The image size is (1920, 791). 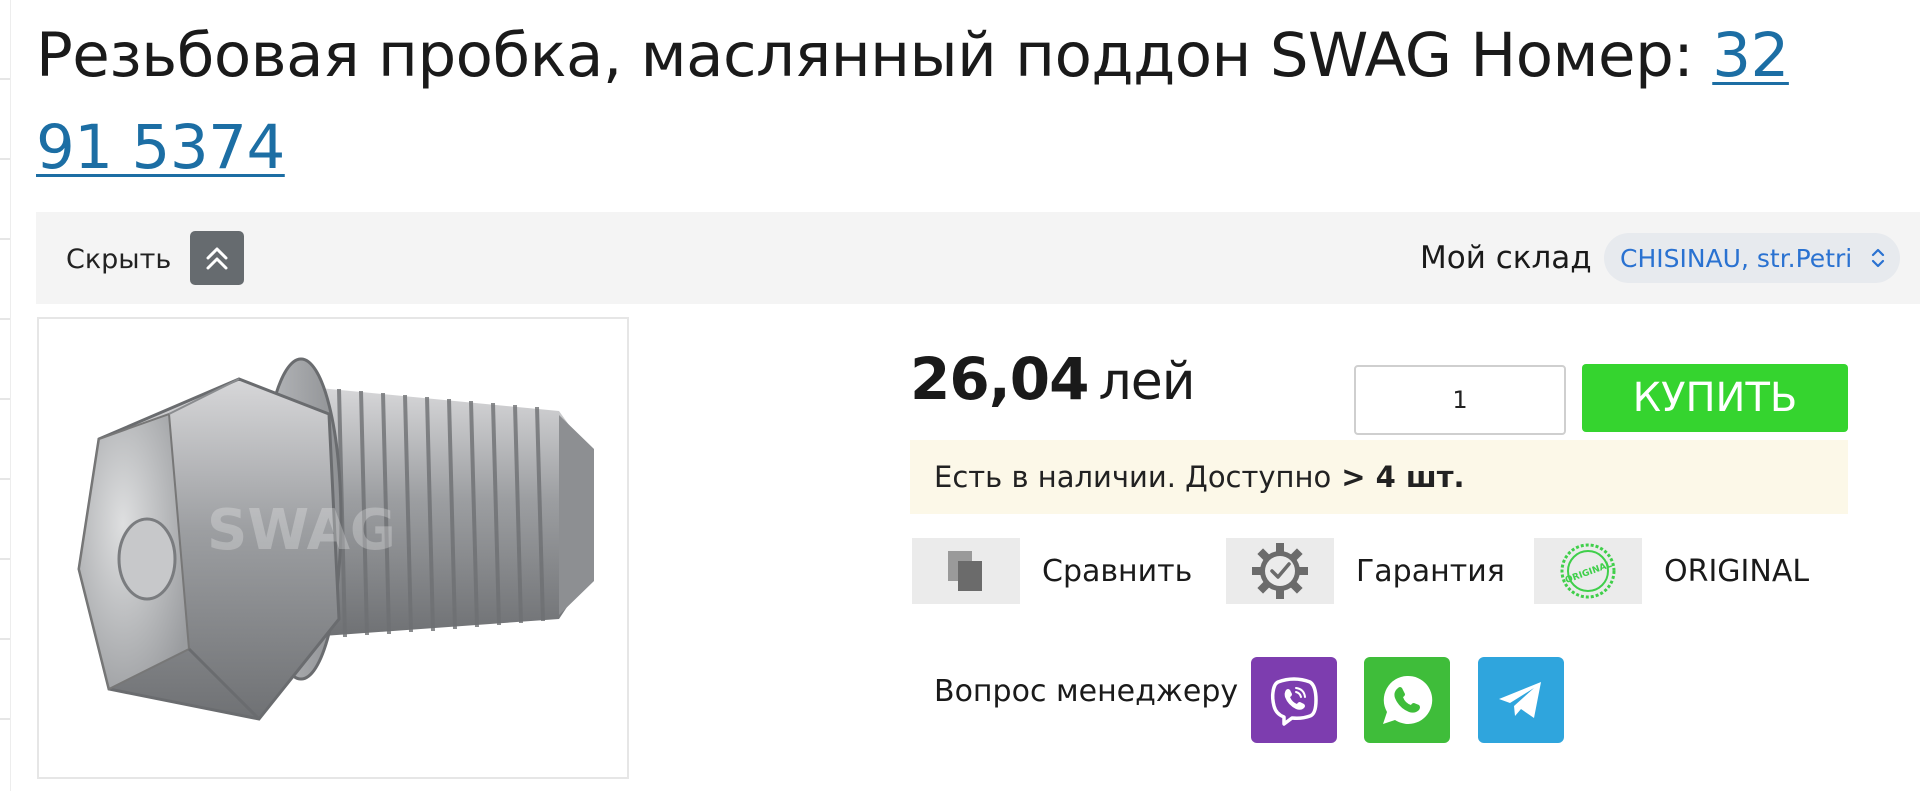 I want to click on select-chevron-icon, so click(x=1878, y=258).